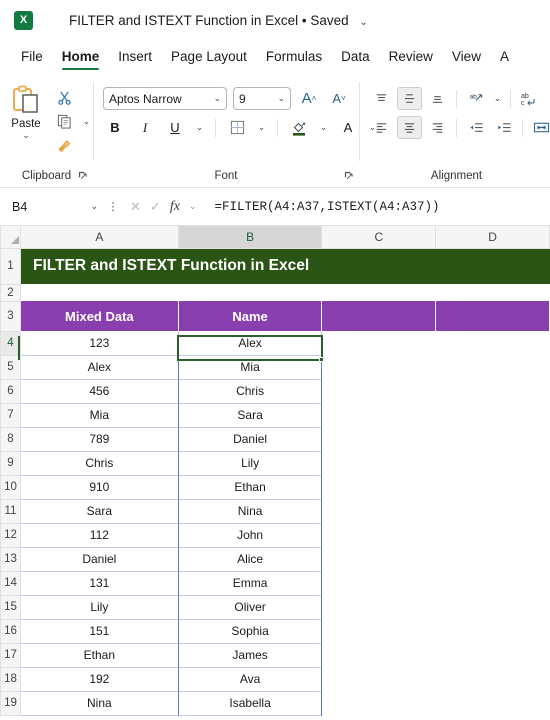 The image size is (550, 720). Describe the element at coordinates (10, 487) in the screenshot. I see `row-header-10: 10` at that location.